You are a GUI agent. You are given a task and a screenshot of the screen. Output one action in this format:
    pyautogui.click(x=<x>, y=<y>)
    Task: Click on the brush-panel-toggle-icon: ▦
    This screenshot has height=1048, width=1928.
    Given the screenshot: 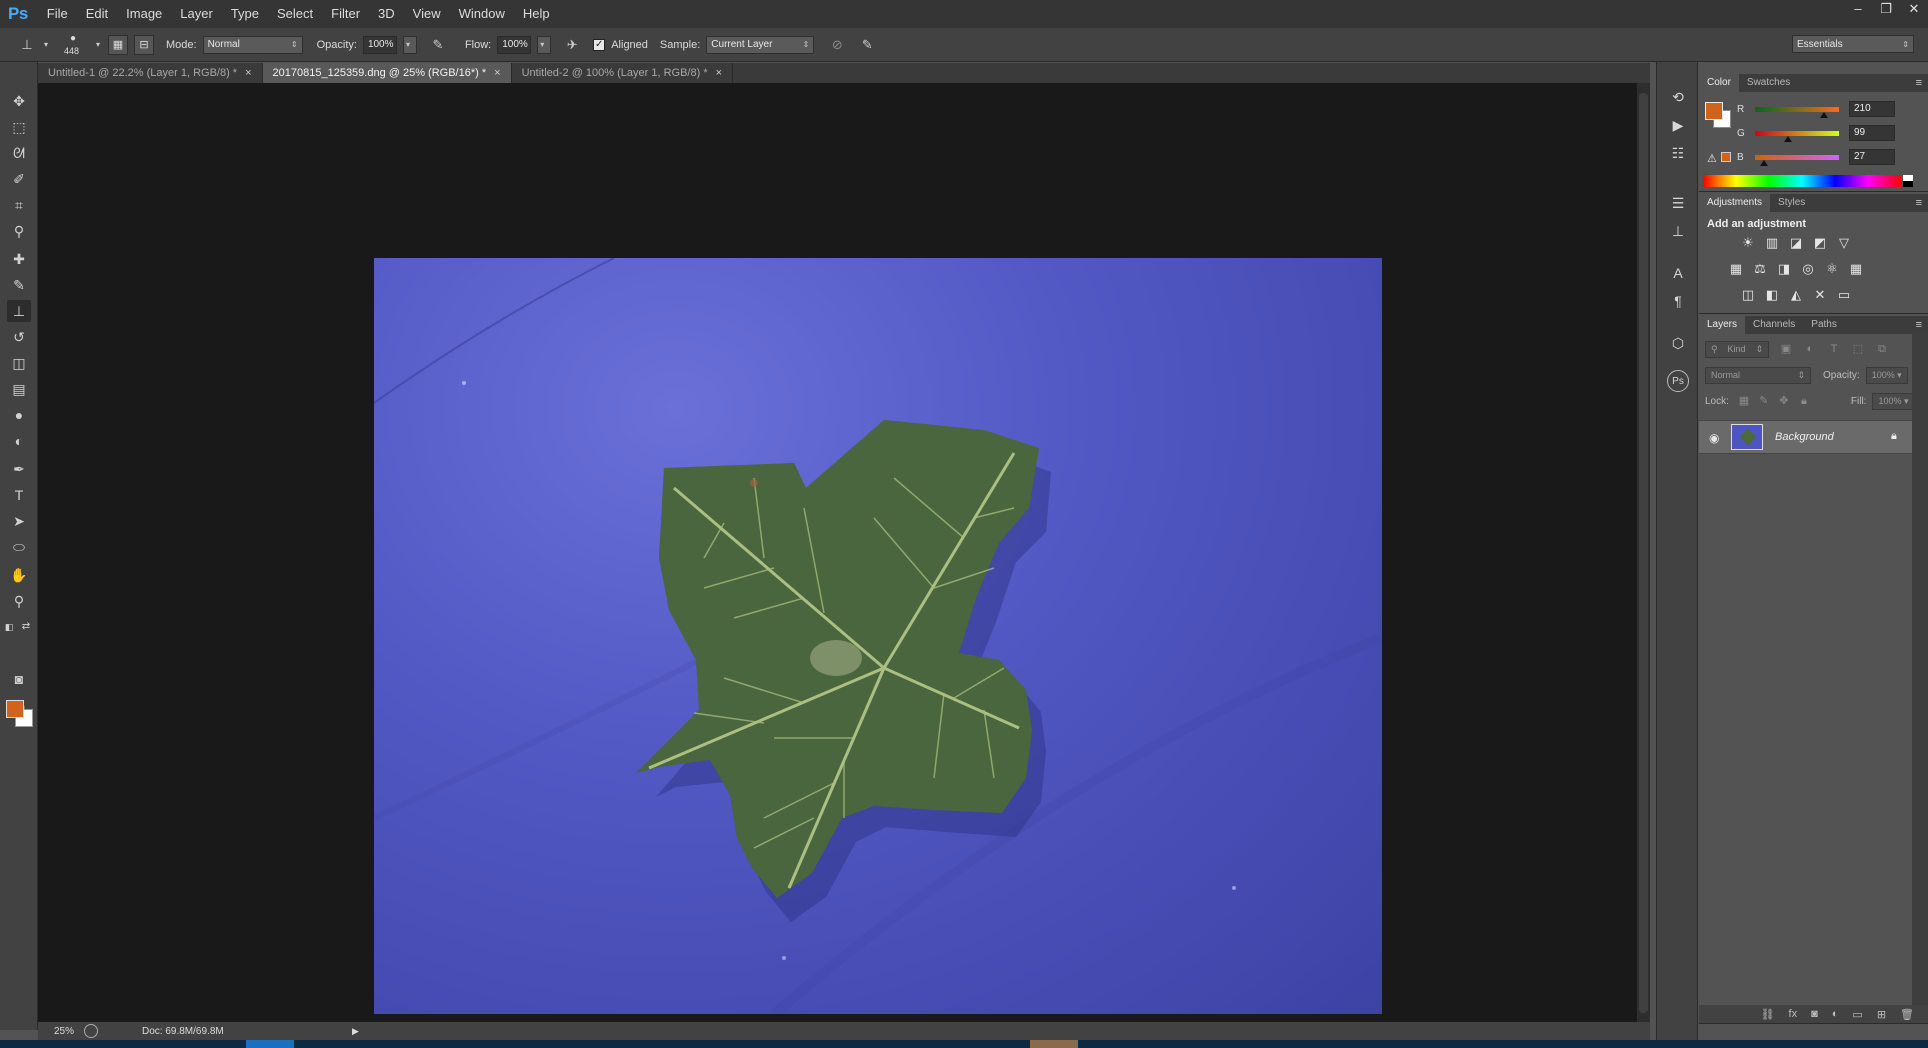 What is the action you would take?
    pyautogui.click(x=118, y=44)
    